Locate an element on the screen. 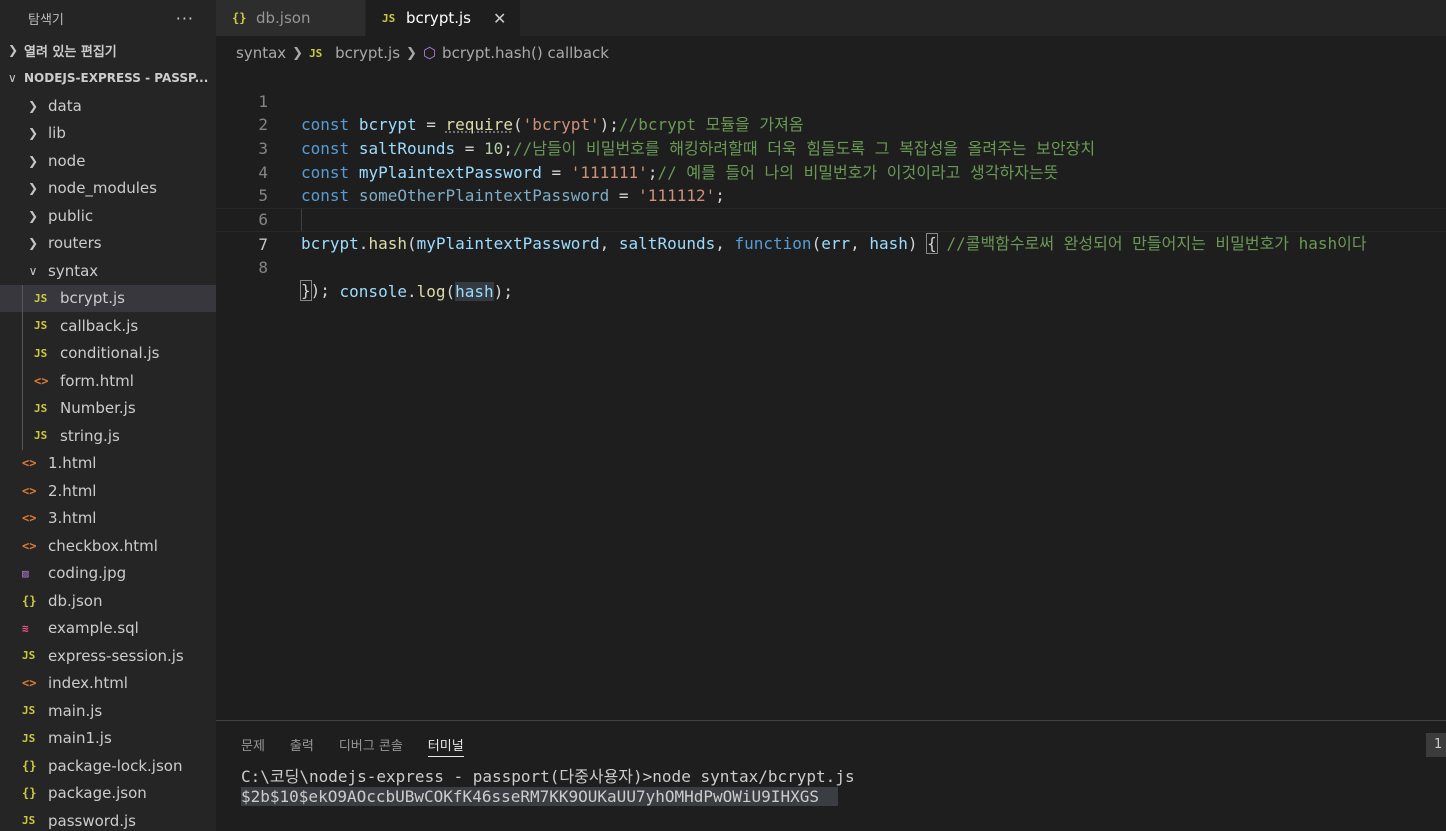 Image resolution: width=1446 pixels, height=831 pixels. tree-file: JS string.js is located at coordinates (108, 436).